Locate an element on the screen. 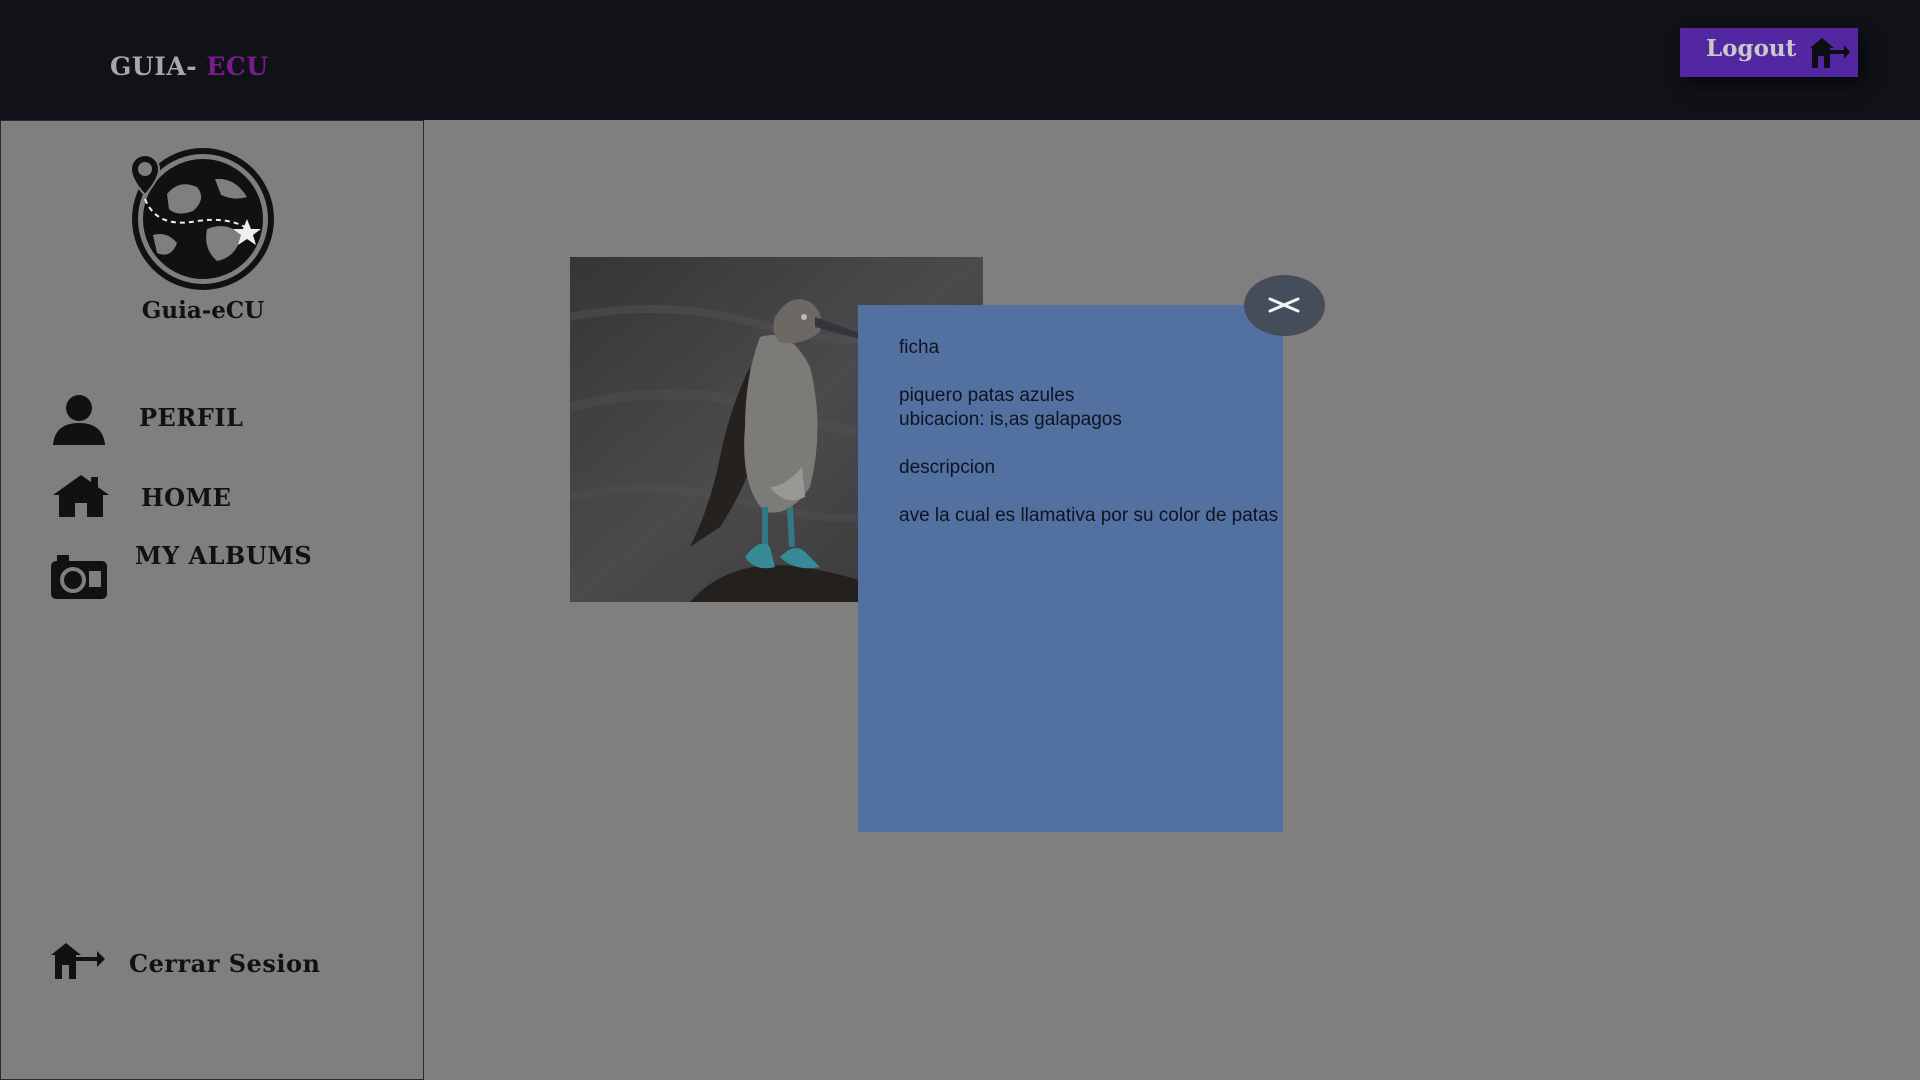  sidebar-item-my-albums: MY ALBUMS is located at coordinates (211, 570).